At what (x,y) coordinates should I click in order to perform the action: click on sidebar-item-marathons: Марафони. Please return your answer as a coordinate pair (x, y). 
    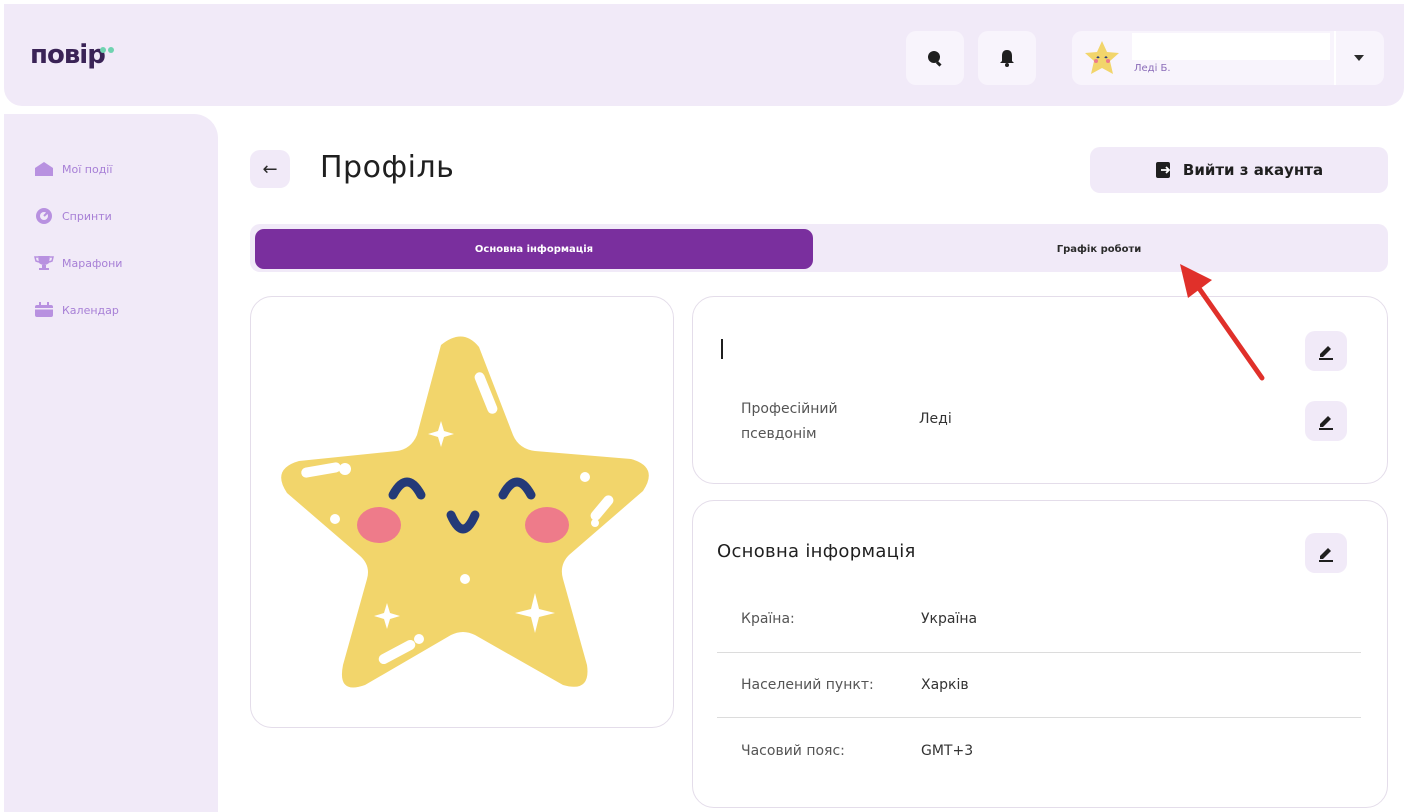
    Looking at the image, I should click on (78, 263).